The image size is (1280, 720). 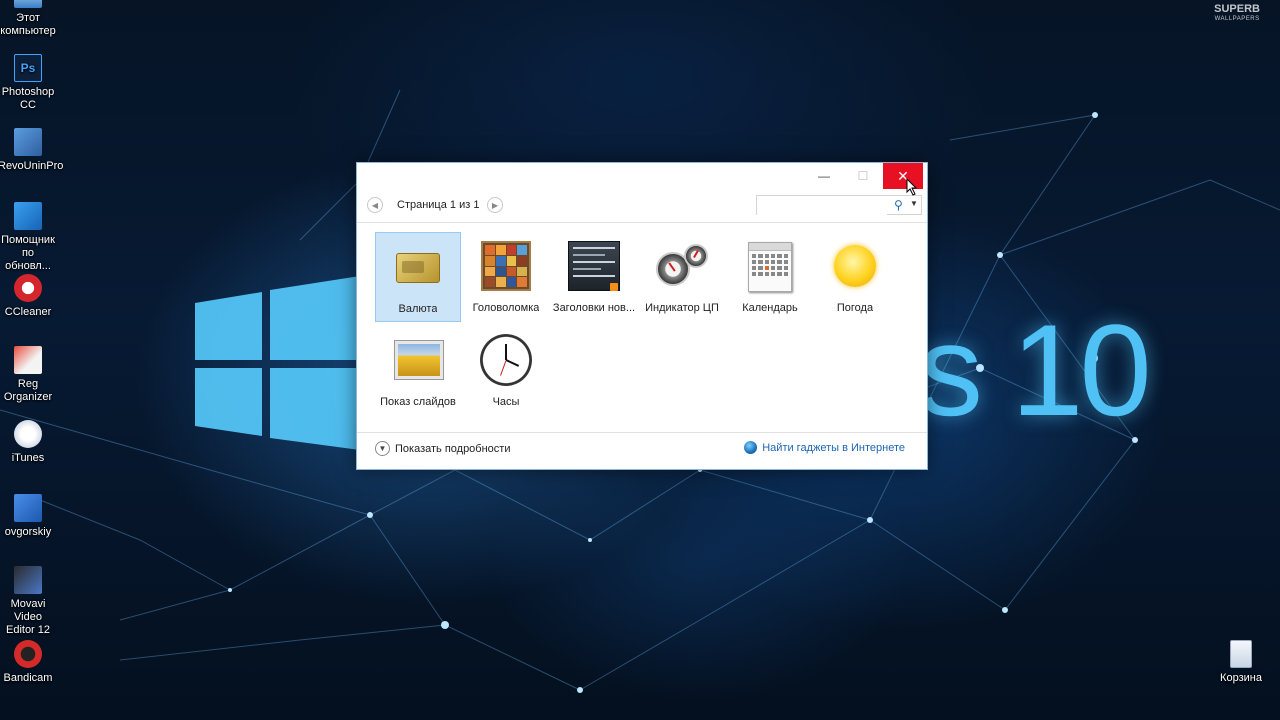 What do you see at coordinates (863, 176) in the screenshot?
I see `maximize-button: ☐` at bounding box center [863, 176].